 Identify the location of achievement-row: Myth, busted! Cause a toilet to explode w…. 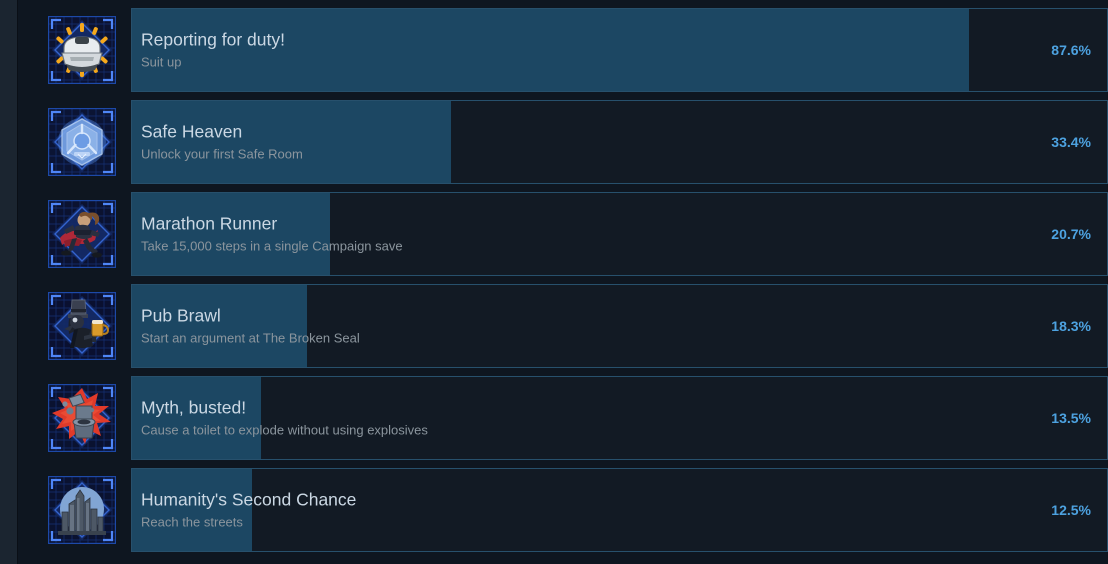
(563, 418).